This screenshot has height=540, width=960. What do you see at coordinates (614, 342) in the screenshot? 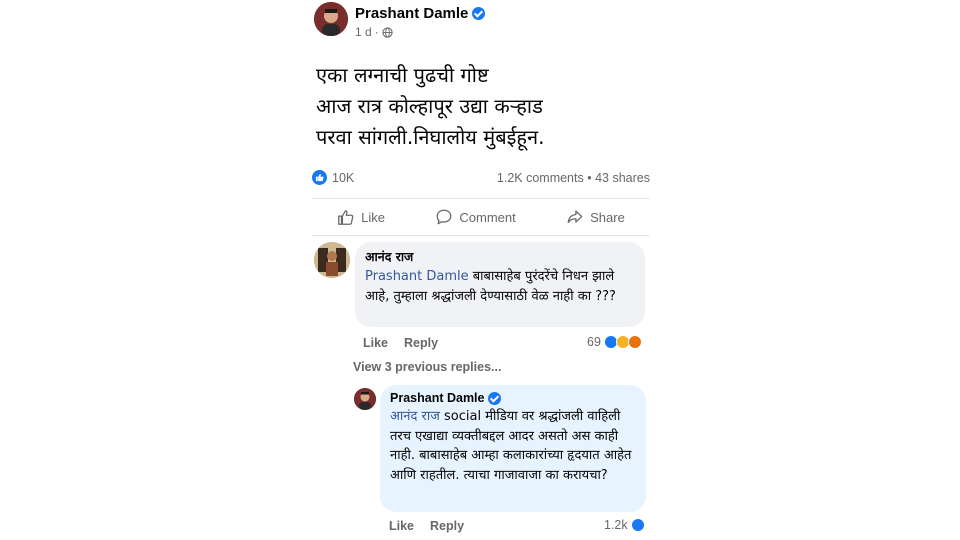
I see `comment-reactions: 69` at bounding box center [614, 342].